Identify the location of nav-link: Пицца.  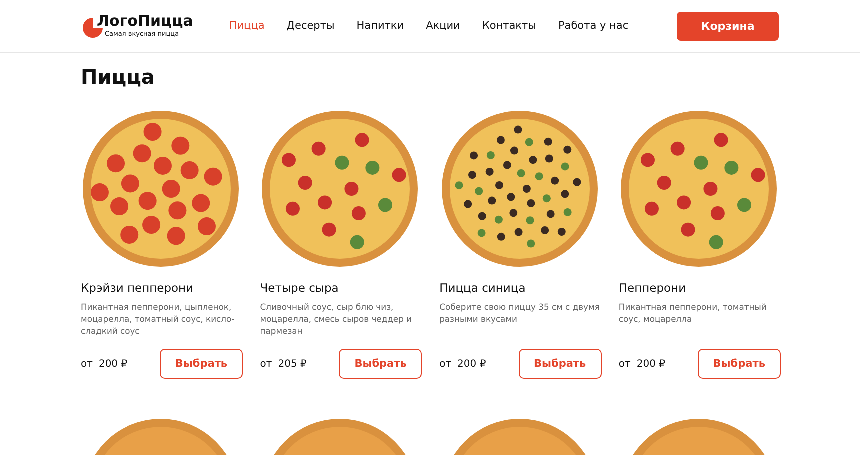
(247, 26).